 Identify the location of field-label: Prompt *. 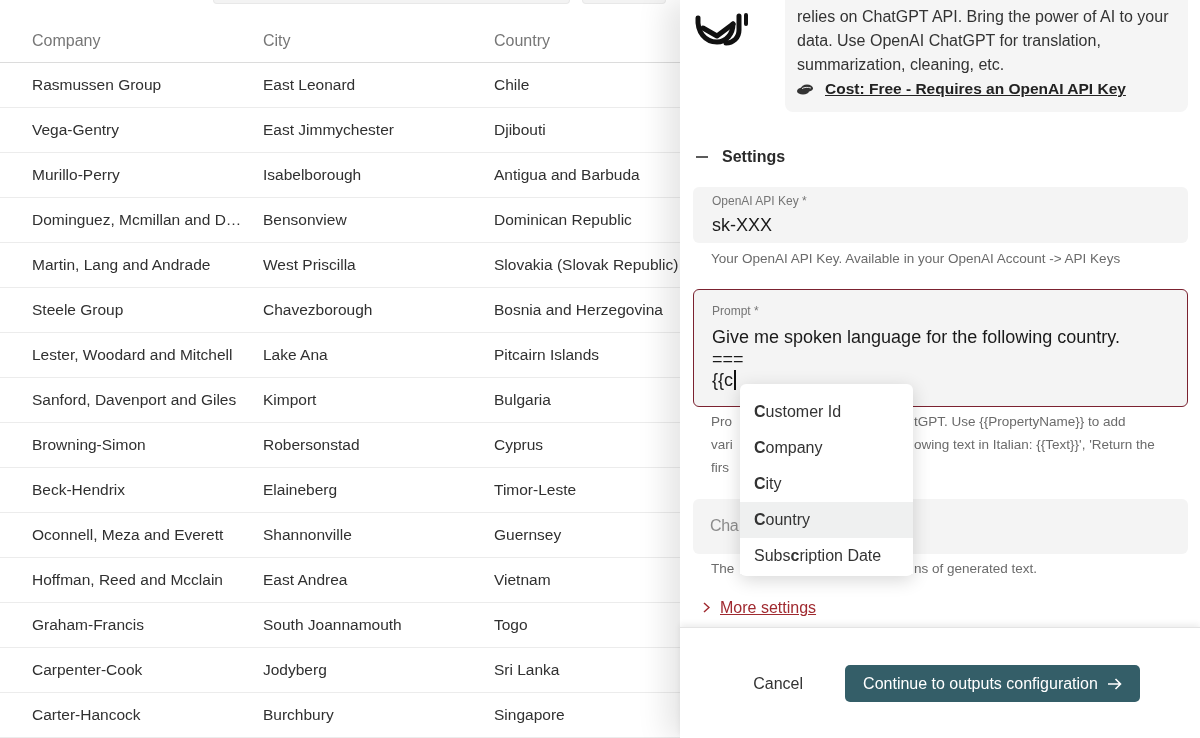
(735, 311).